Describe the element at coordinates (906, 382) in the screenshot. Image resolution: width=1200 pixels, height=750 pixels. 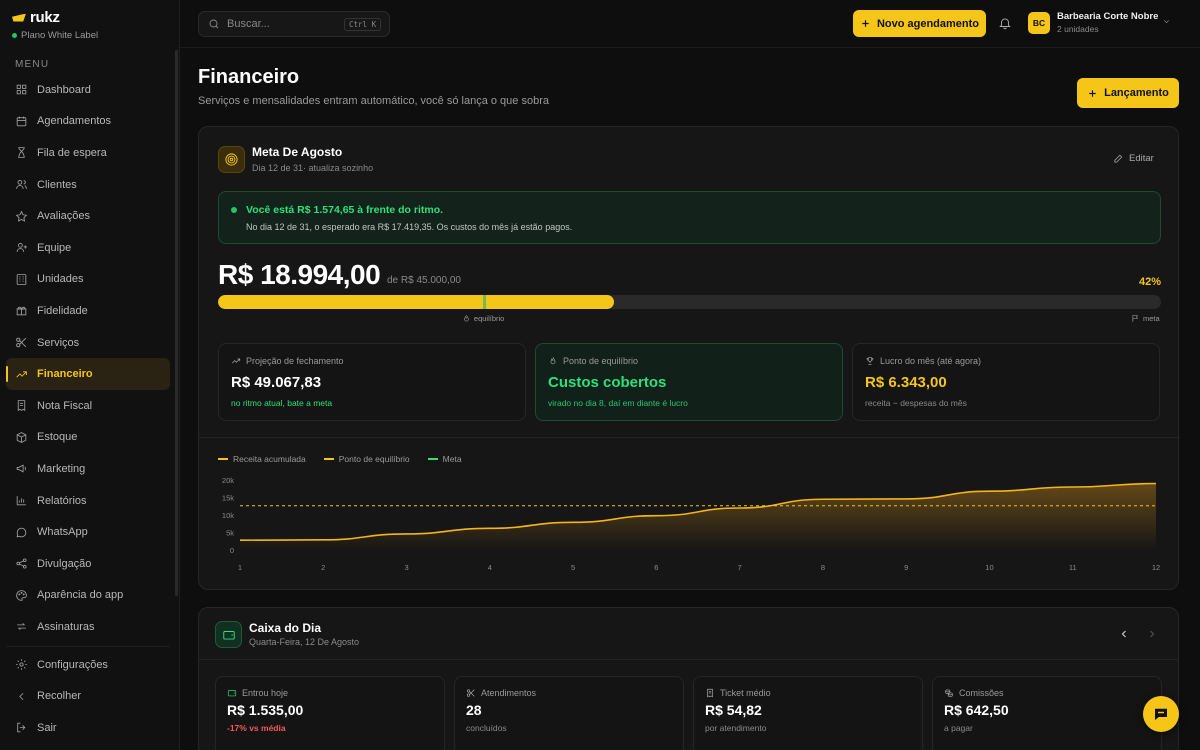
I see `stat-value: R$ 6.343,00` at that location.